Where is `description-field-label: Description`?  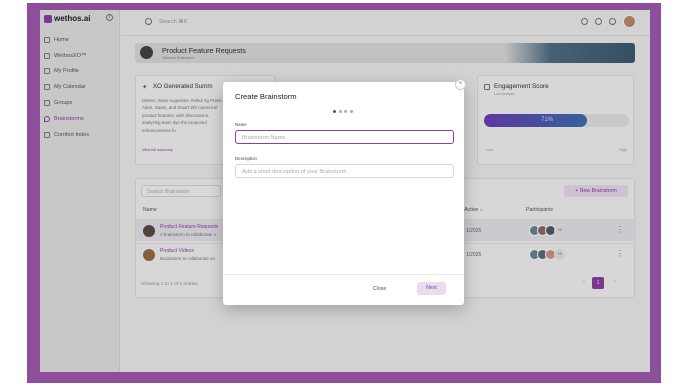 description-field-label: Description is located at coordinates (246, 158).